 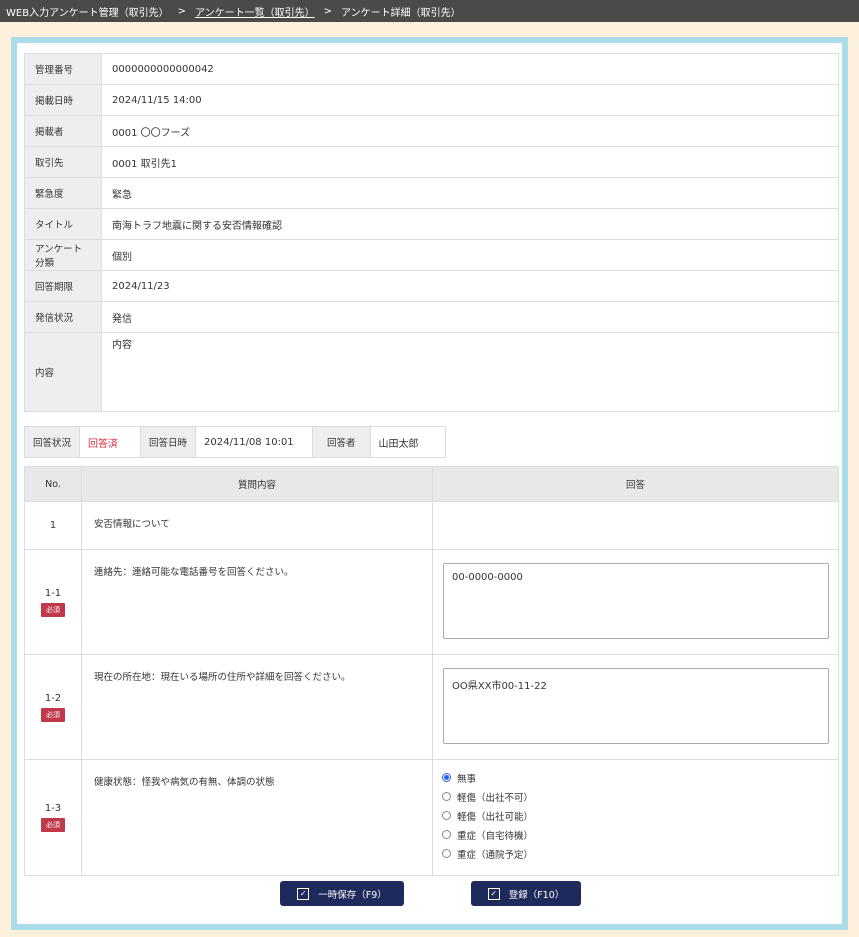 What do you see at coordinates (341, 442) in the screenshot?
I see `respondent-label: 回答者` at bounding box center [341, 442].